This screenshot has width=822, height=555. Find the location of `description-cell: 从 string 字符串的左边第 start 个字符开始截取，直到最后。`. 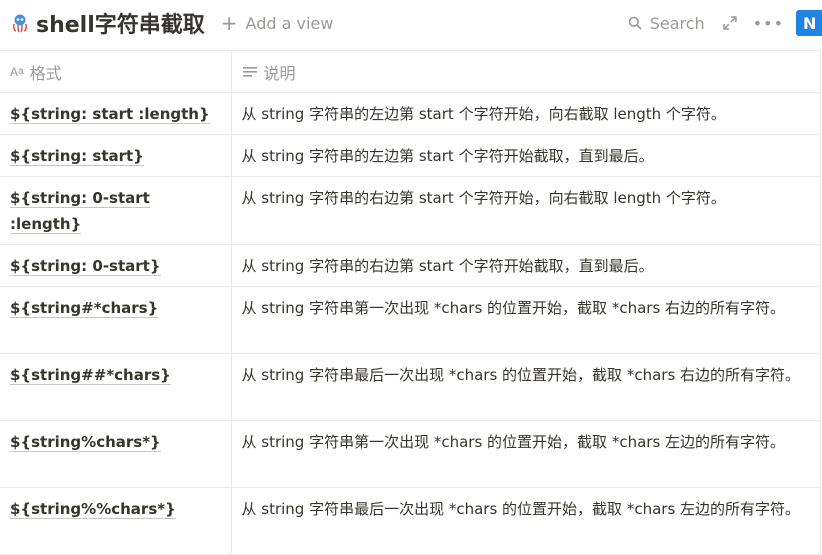

description-cell: 从 string 字符串的左边第 start 个字符开始截取，直到最后。 is located at coordinates (525, 155).